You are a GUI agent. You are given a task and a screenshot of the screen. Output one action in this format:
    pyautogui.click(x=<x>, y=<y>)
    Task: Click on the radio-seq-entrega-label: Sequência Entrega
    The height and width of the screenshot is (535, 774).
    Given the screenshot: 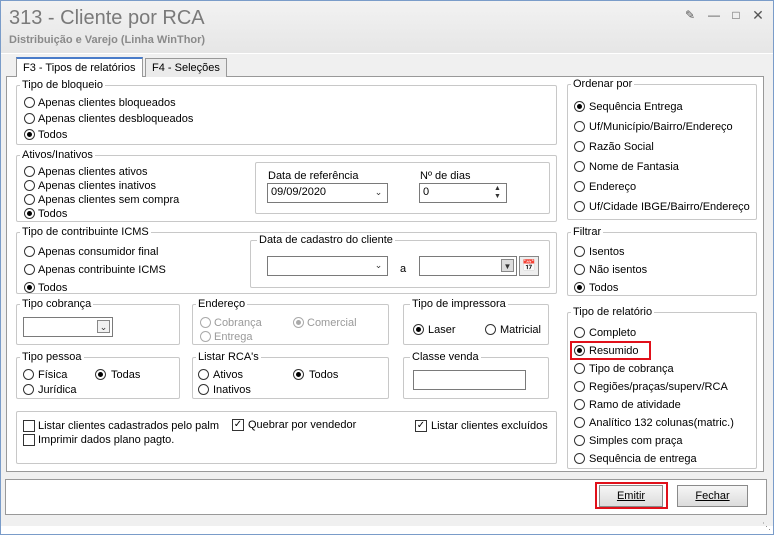 What is the action you would take?
    pyautogui.click(x=636, y=107)
    